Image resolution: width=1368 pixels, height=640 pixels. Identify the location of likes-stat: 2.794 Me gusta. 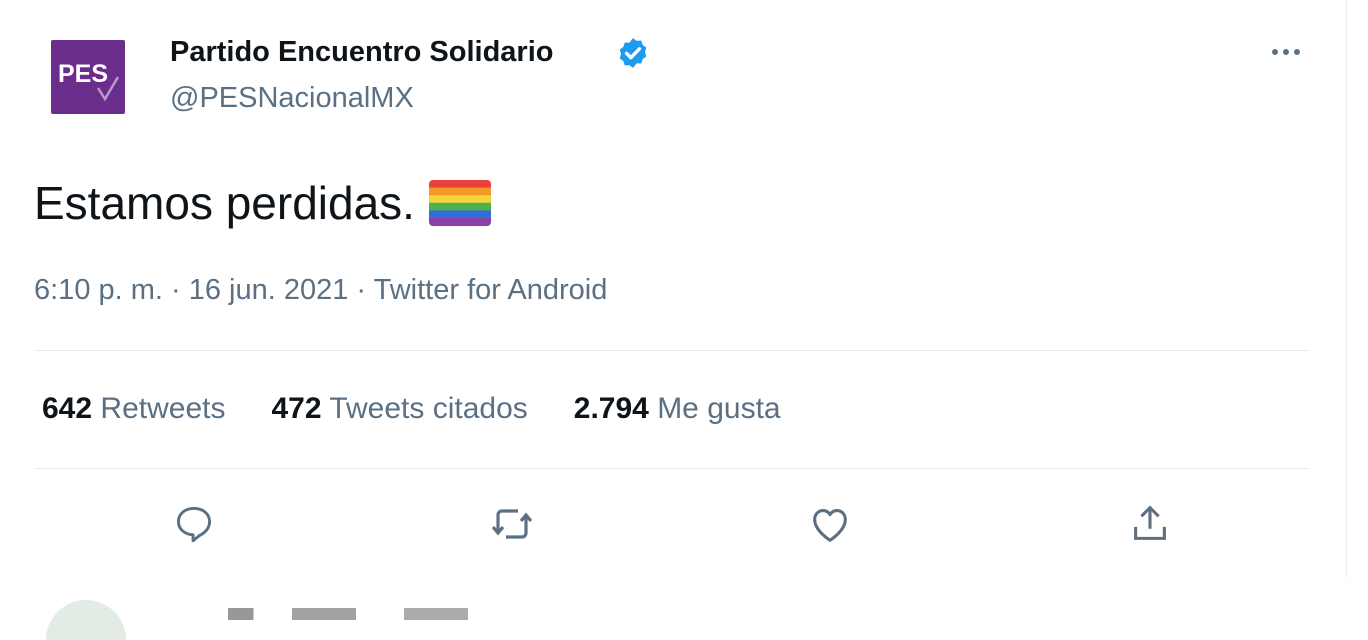
(677, 409).